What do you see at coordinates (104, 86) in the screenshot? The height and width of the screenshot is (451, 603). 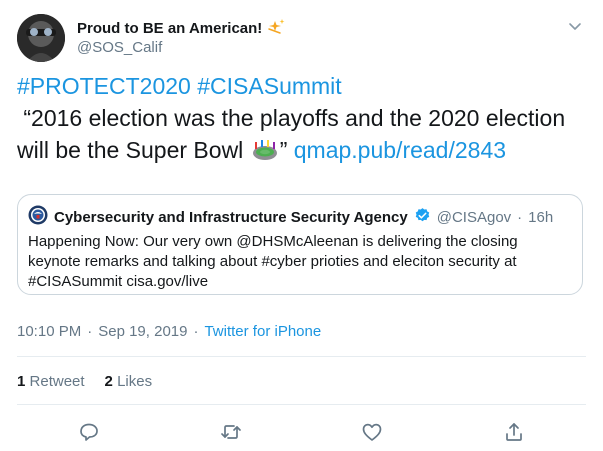 I see `hashtag-protect2020: #PROTECT2020` at bounding box center [104, 86].